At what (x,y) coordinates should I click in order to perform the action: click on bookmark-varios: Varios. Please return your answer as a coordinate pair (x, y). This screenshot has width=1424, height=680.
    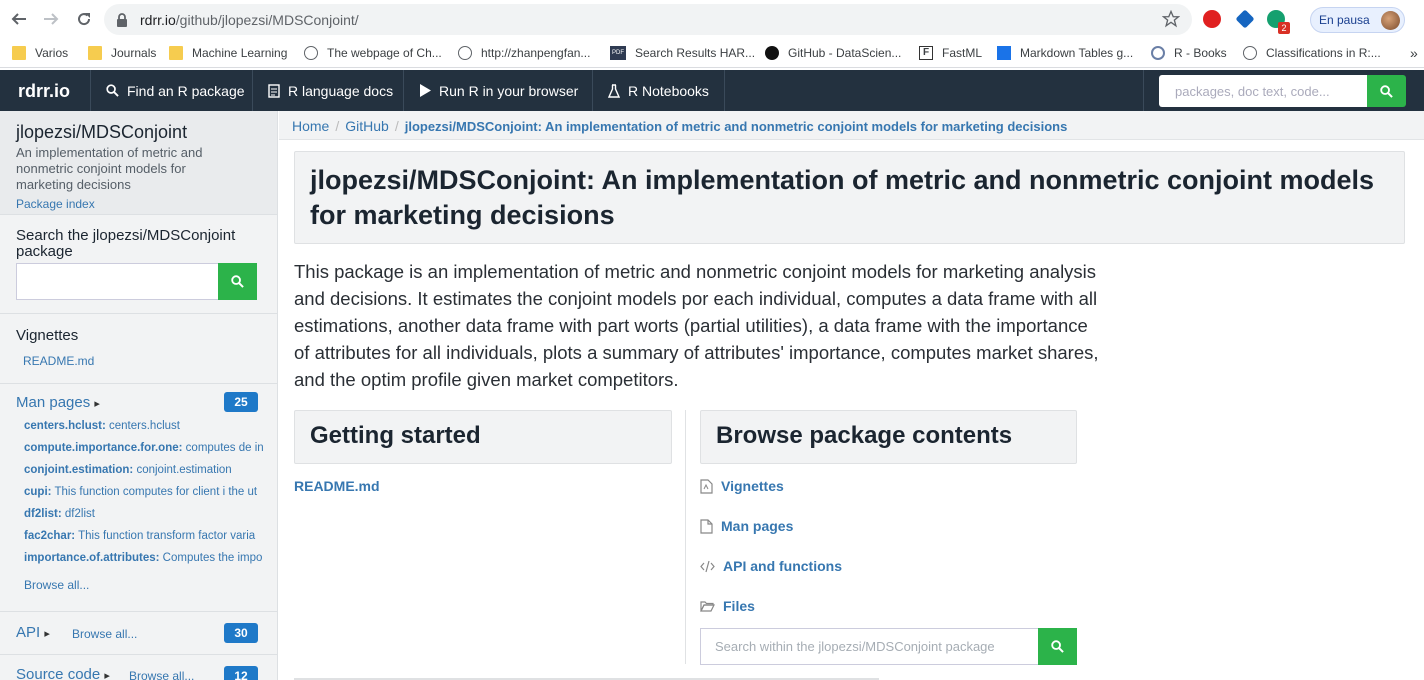
    Looking at the image, I should click on (40, 53).